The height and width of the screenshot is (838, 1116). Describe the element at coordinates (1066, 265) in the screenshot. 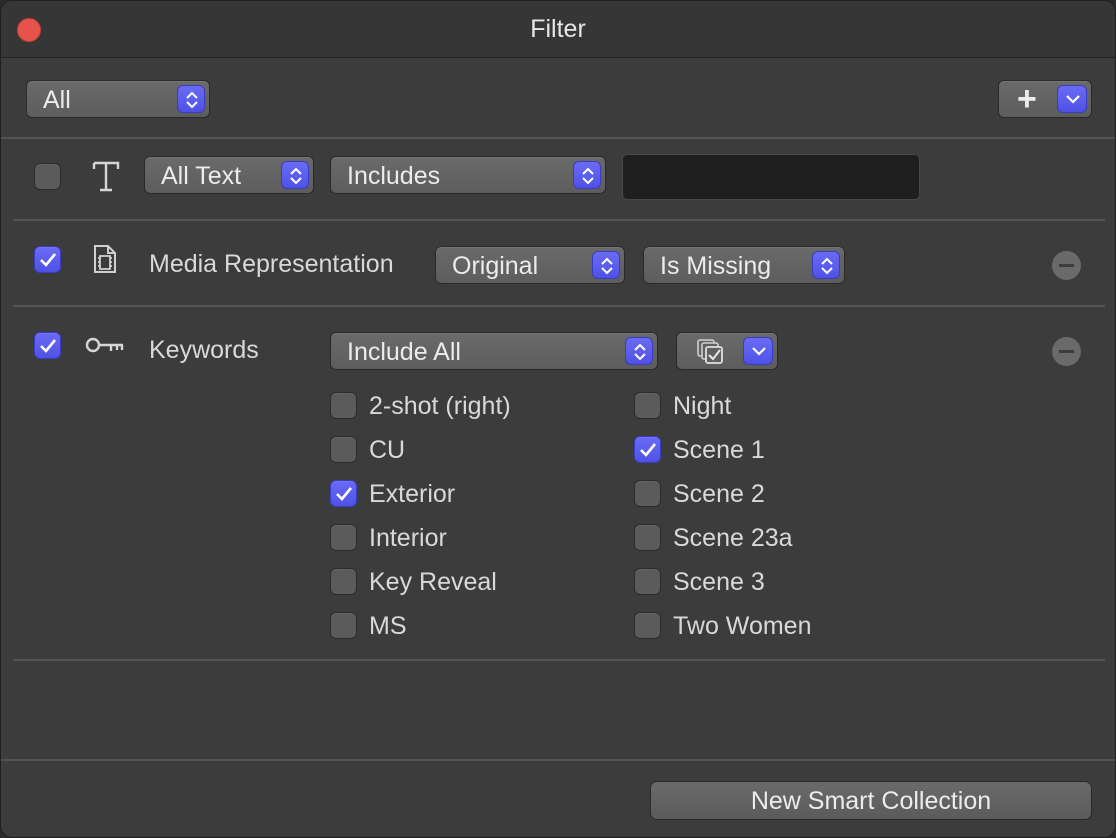

I see `remove-media-rule-button` at that location.